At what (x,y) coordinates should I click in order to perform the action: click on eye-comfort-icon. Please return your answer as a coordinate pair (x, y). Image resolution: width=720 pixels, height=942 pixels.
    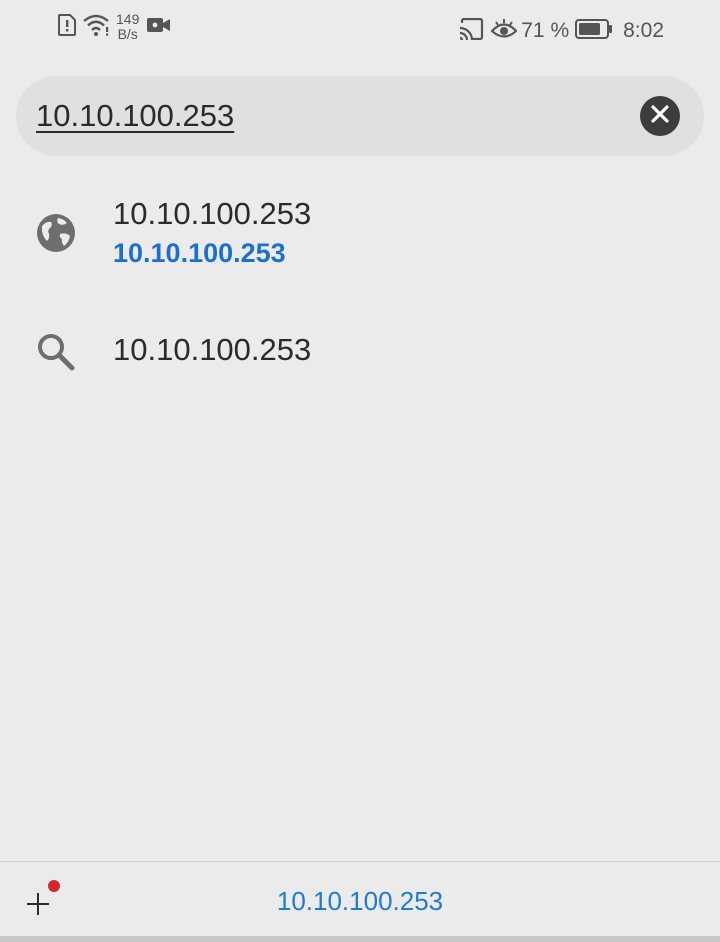
    Looking at the image, I should click on (504, 31).